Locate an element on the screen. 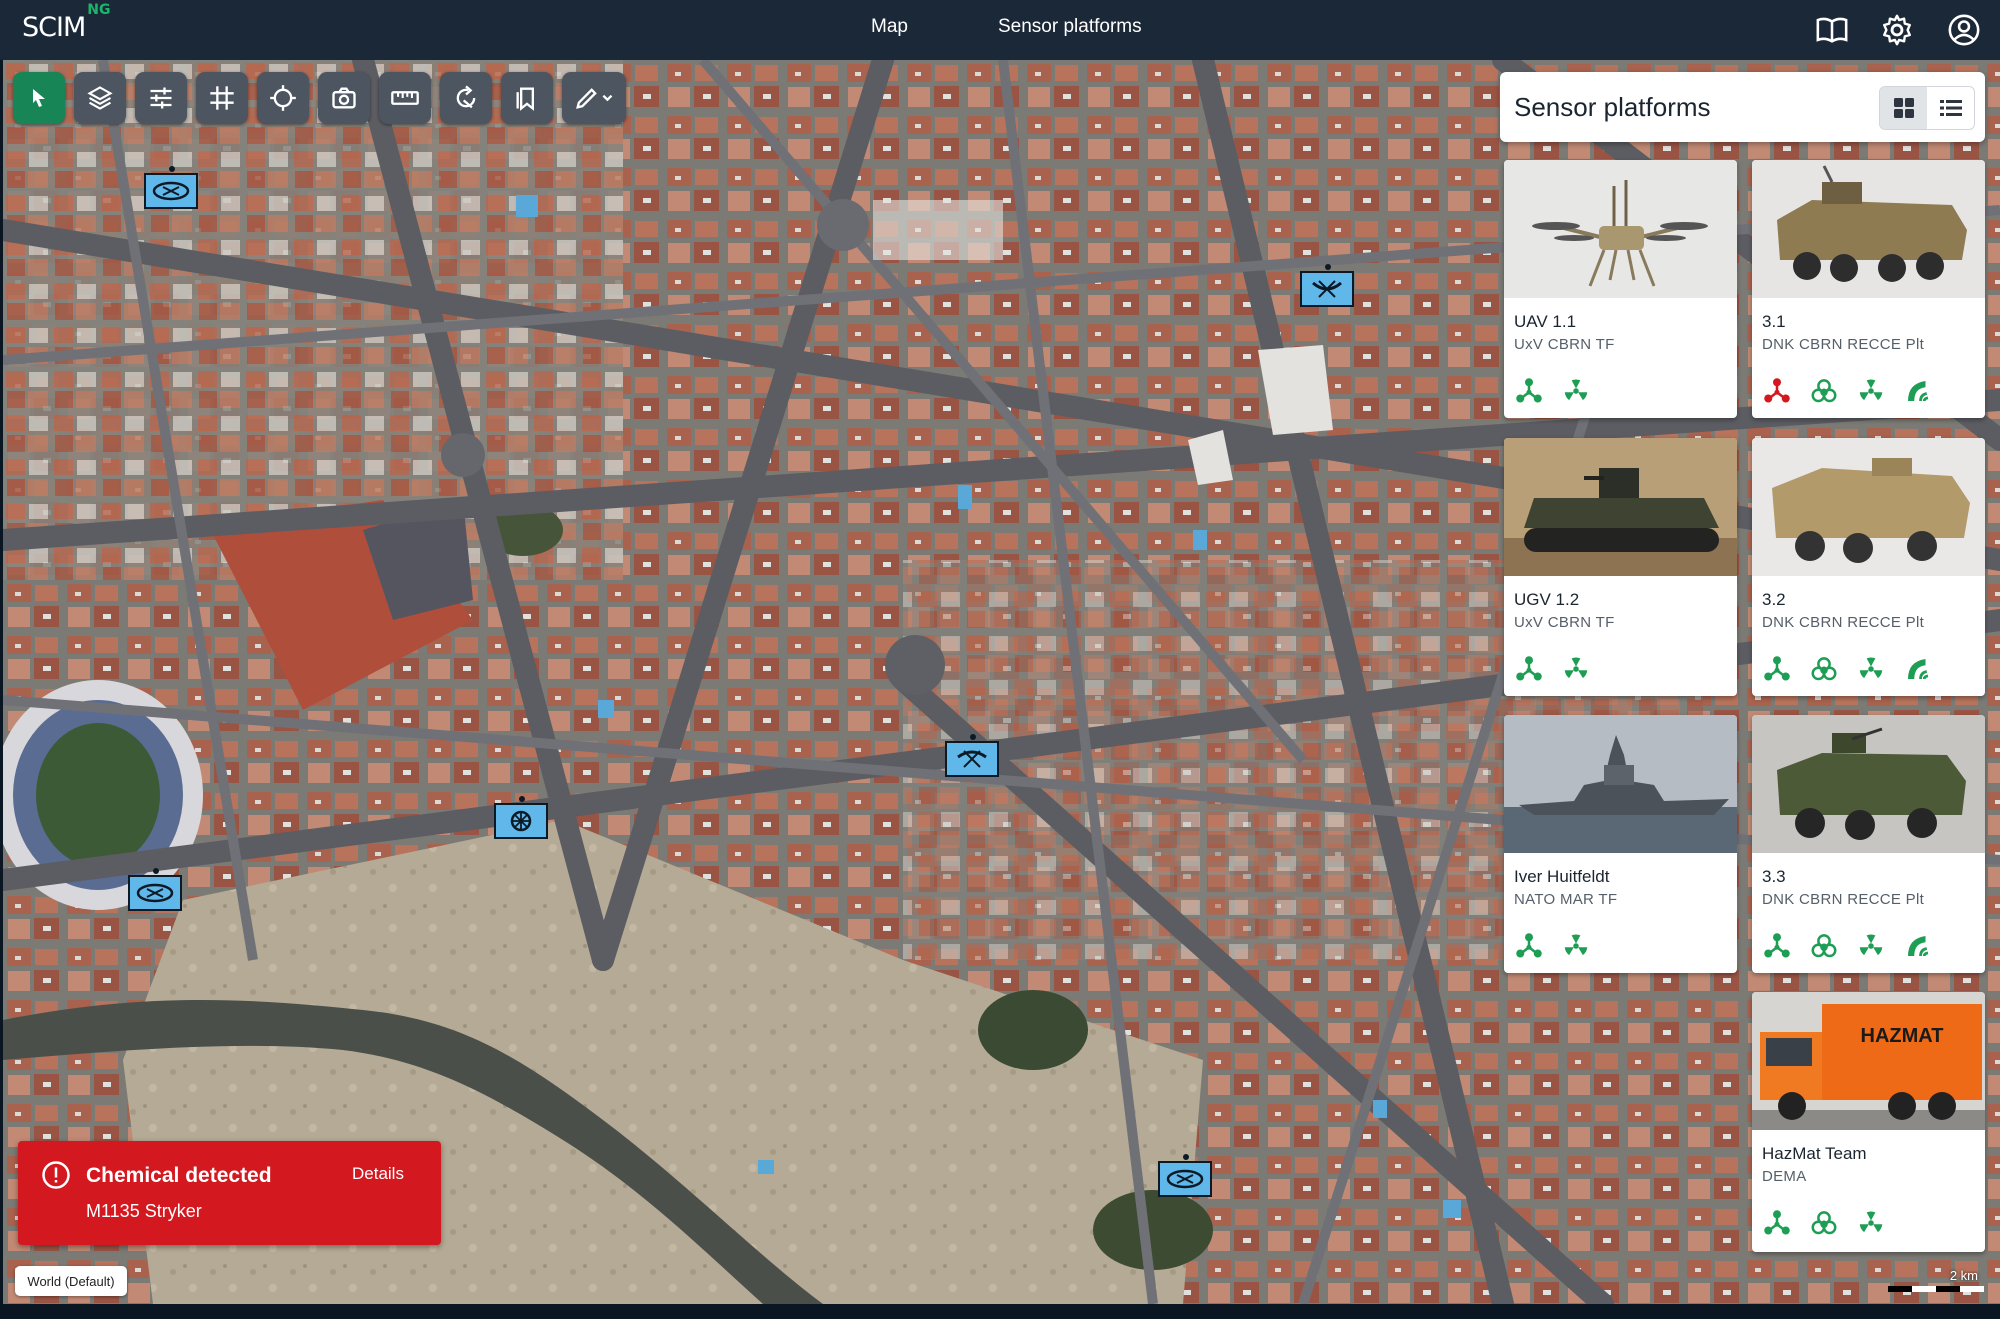  platform-card-3-2: 3.2 DNK CBRN RECCE Plt is located at coordinates (1868, 567).